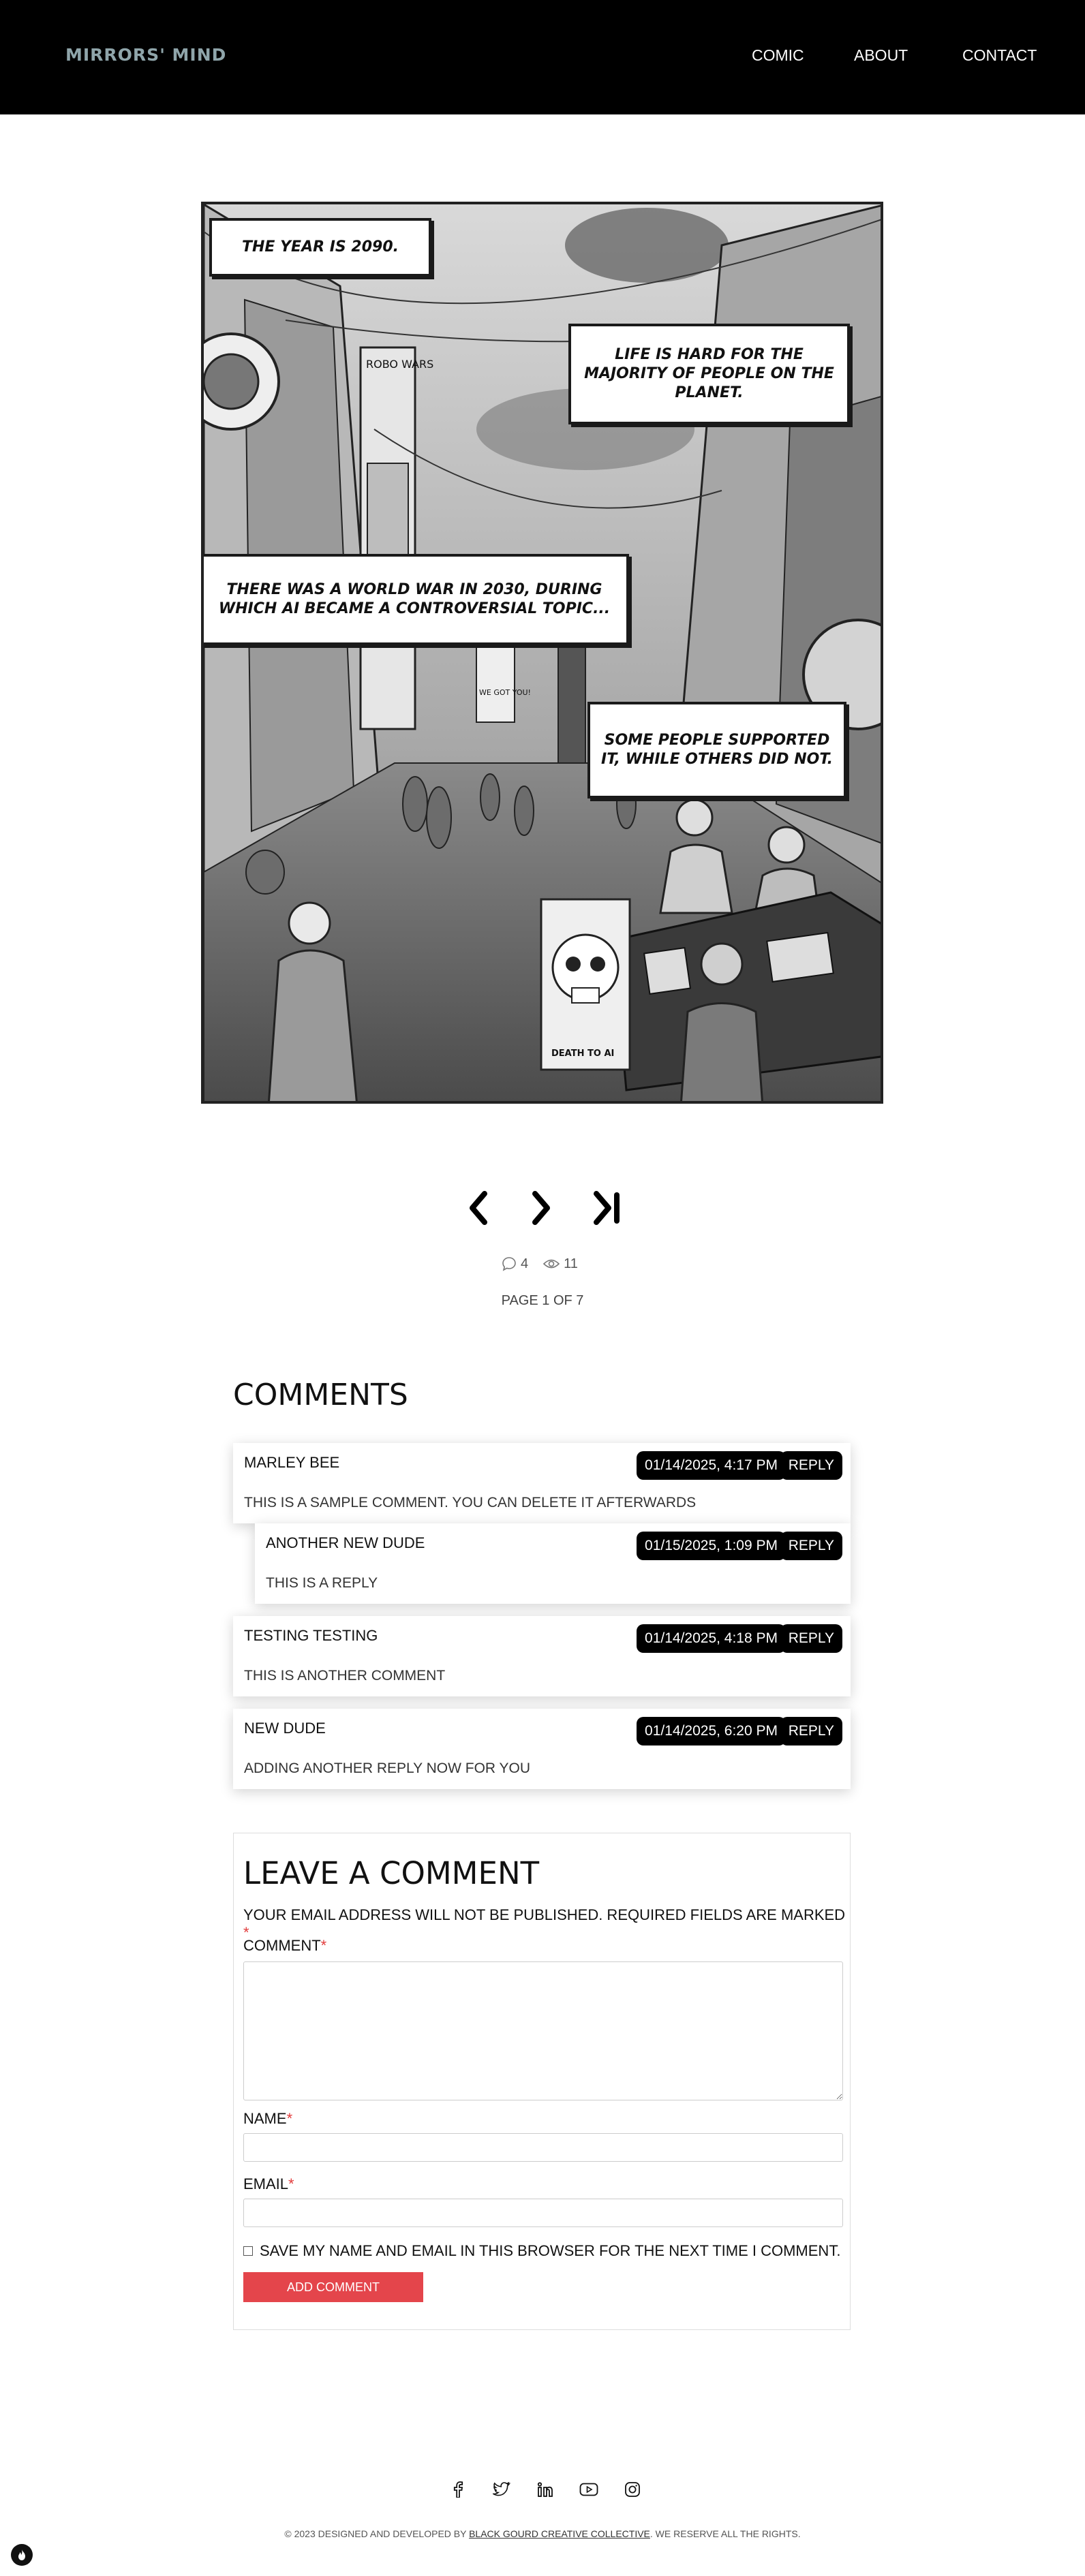 This screenshot has height=2576, width=1085. What do you see at coordinates (711, 1638) in the screenshot?
I see `comment-date: 01/14/2025, 4:18 PM` at bounding box center [711, 1638].